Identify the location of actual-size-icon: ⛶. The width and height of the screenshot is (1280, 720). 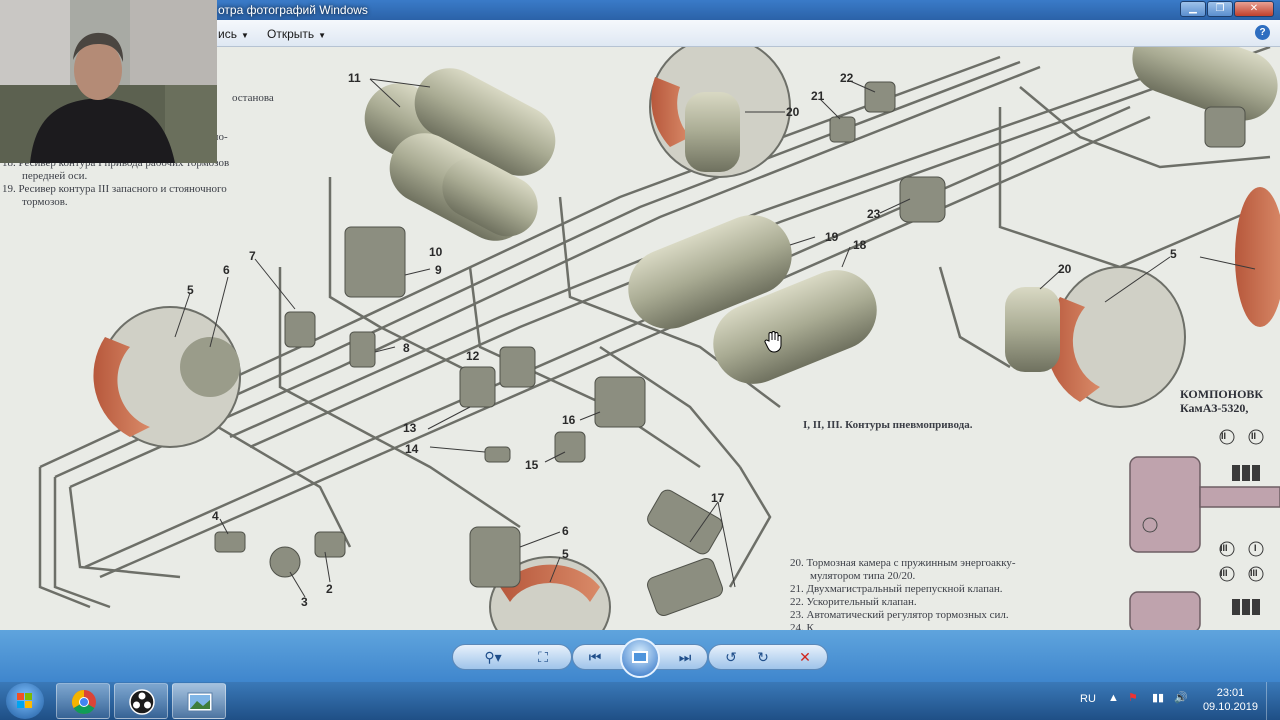
(543, 657).